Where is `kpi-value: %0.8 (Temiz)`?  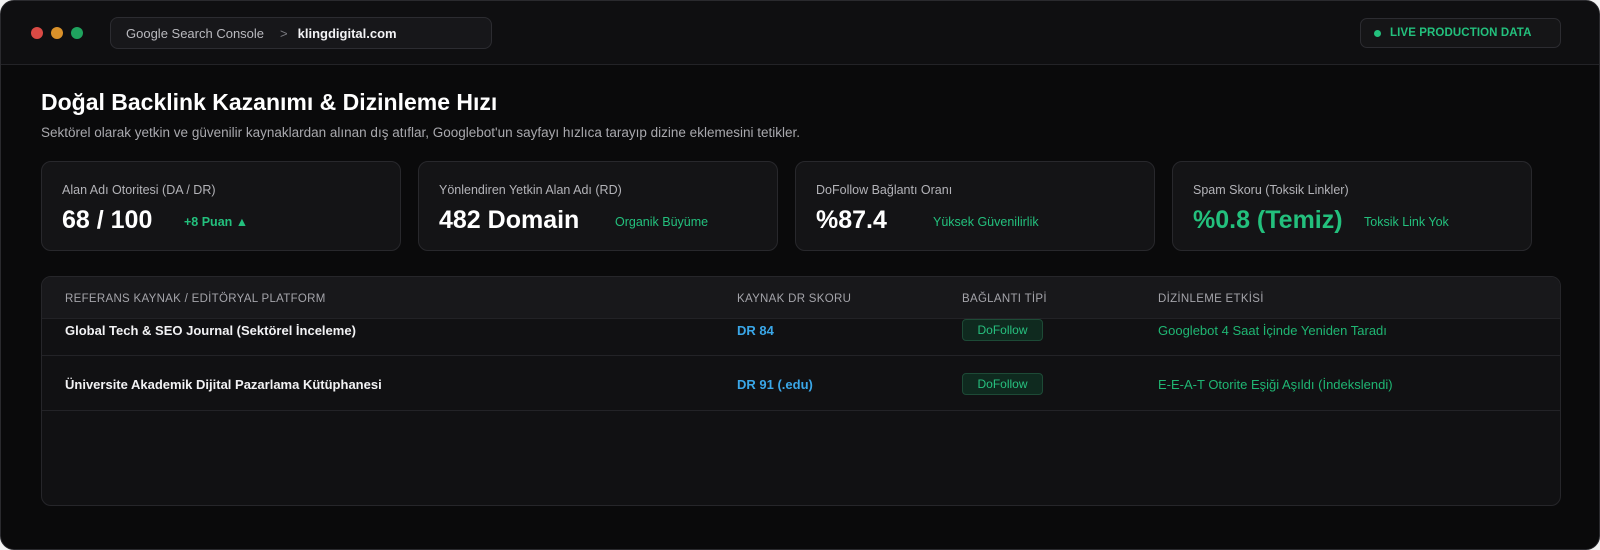 kpi-value: %0.8 (Temiz) is located at coordinates (1268, 220).